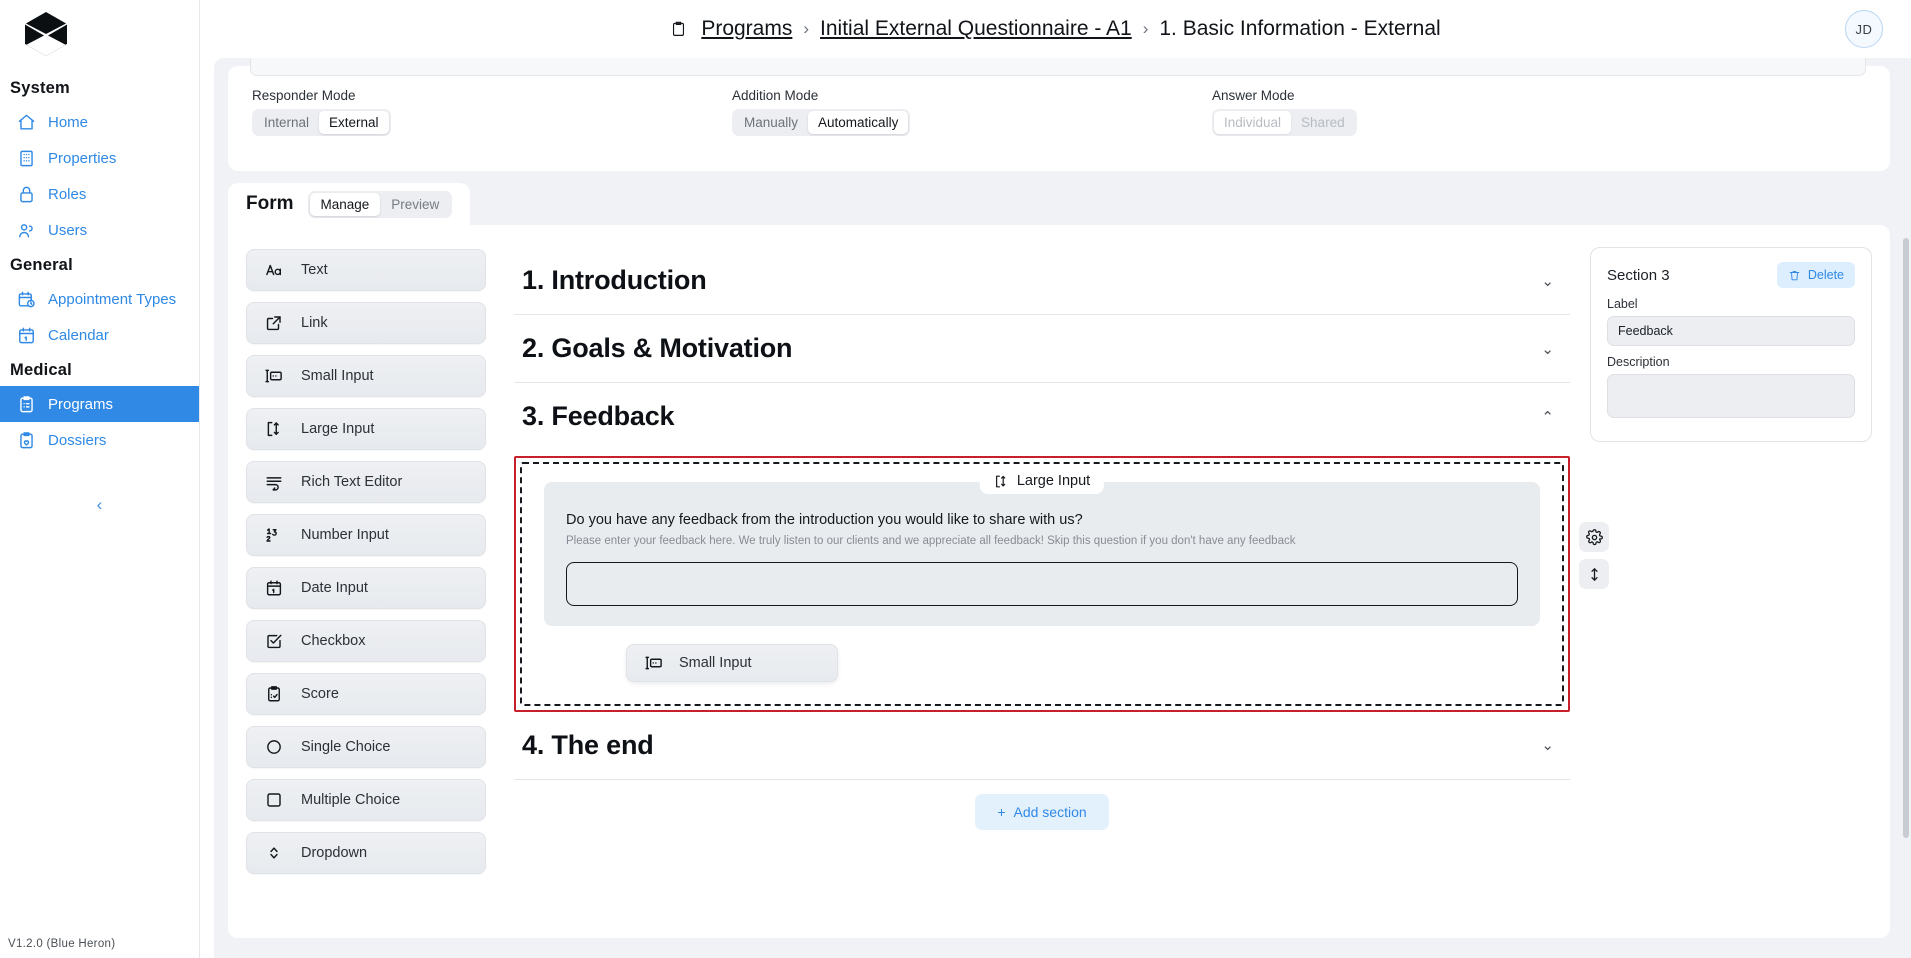 The height and width of the screenshot is (958, 1911). Describe the element at coordinates (1864, 29) in the screenshot. I see `avatar: JD` at that location.